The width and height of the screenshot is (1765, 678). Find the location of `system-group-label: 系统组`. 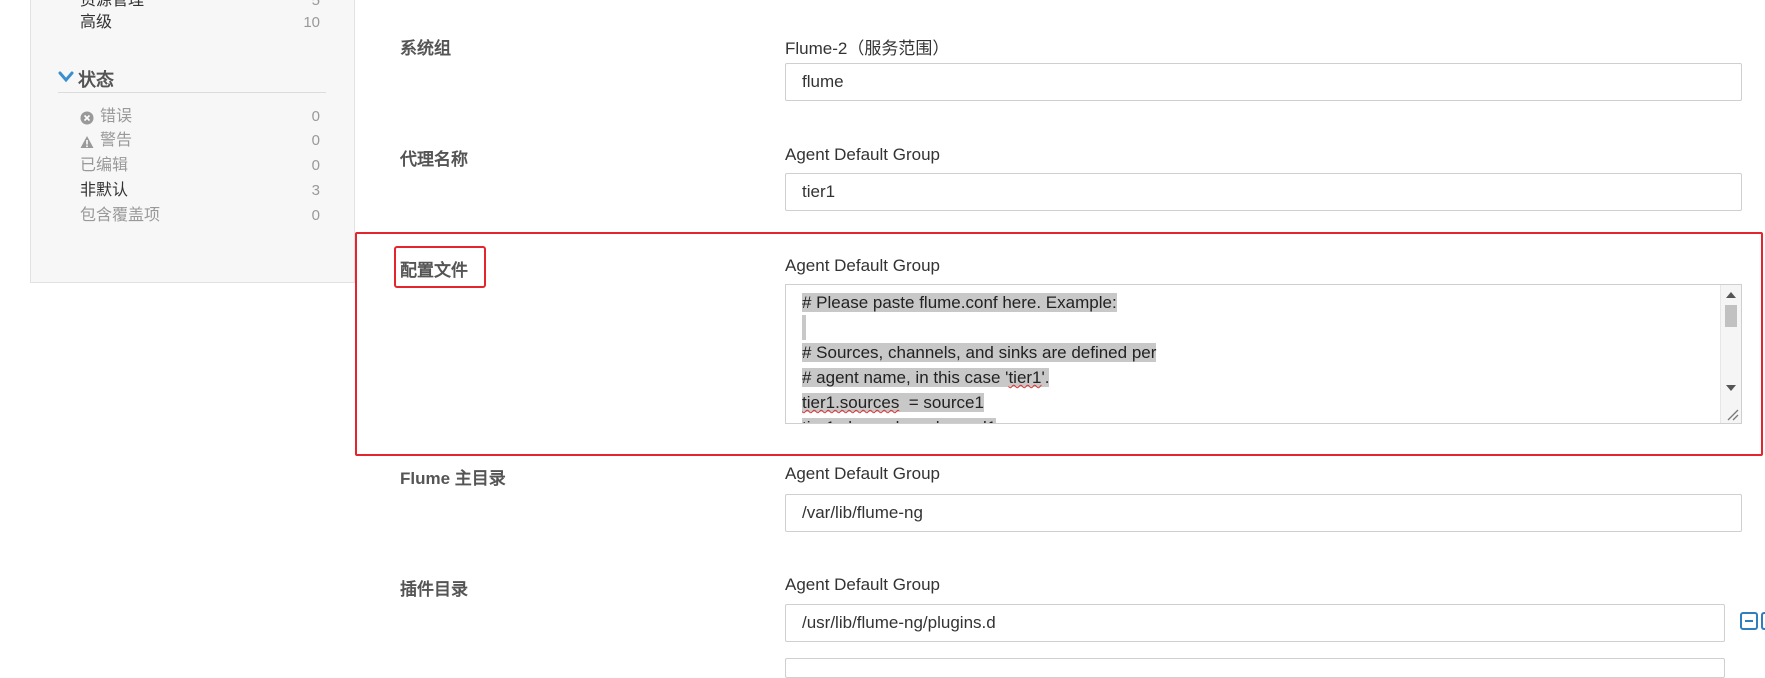

system-group-label: 系统组 is located at coordinates (425, 48).